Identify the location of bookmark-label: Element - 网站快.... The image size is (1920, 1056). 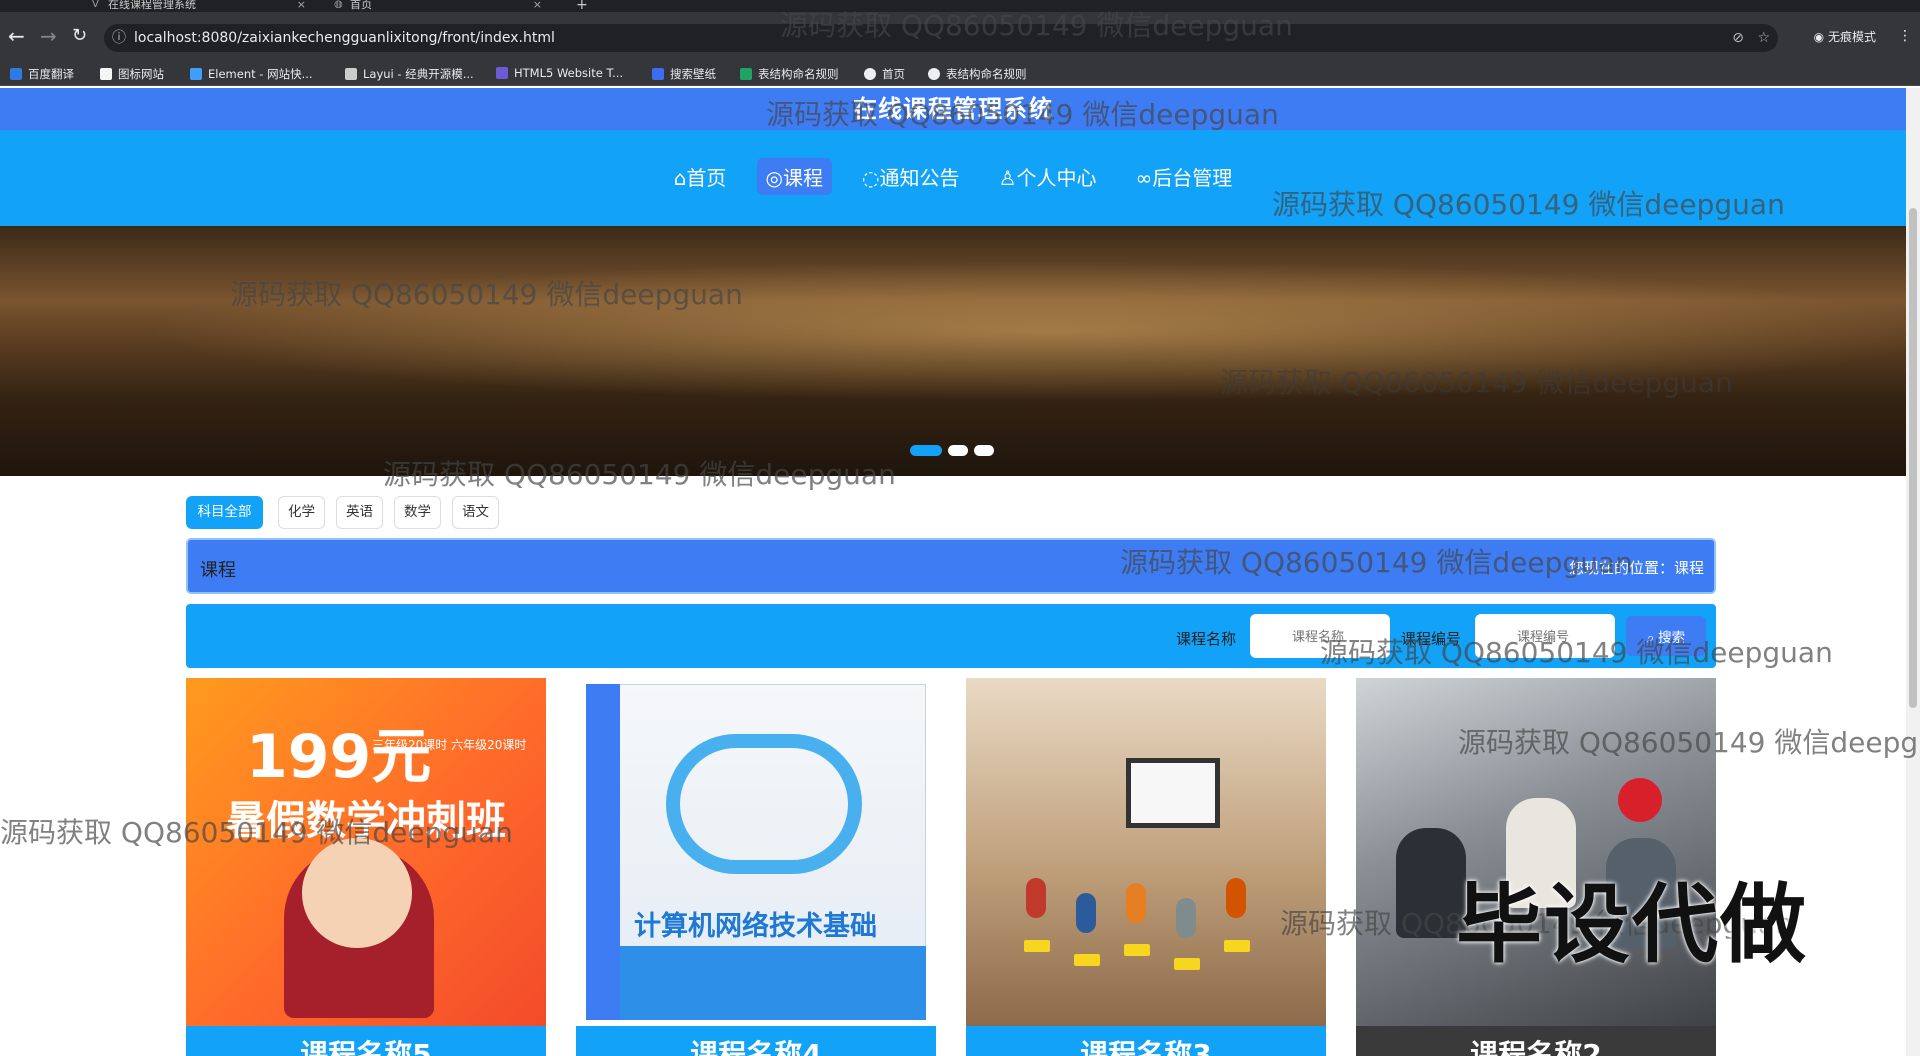
(260, 74).